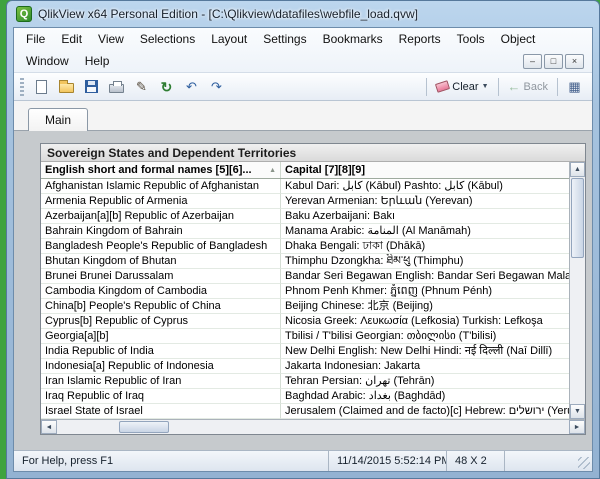 This screenshot has height=479, width=600. What do you see at coordinates (303, 87) in the screenshot?
I see `toolbar: ✎ ↻ ↶ ↷ Clear ▼ ← Back ▦` at bounding box center [303, 87].